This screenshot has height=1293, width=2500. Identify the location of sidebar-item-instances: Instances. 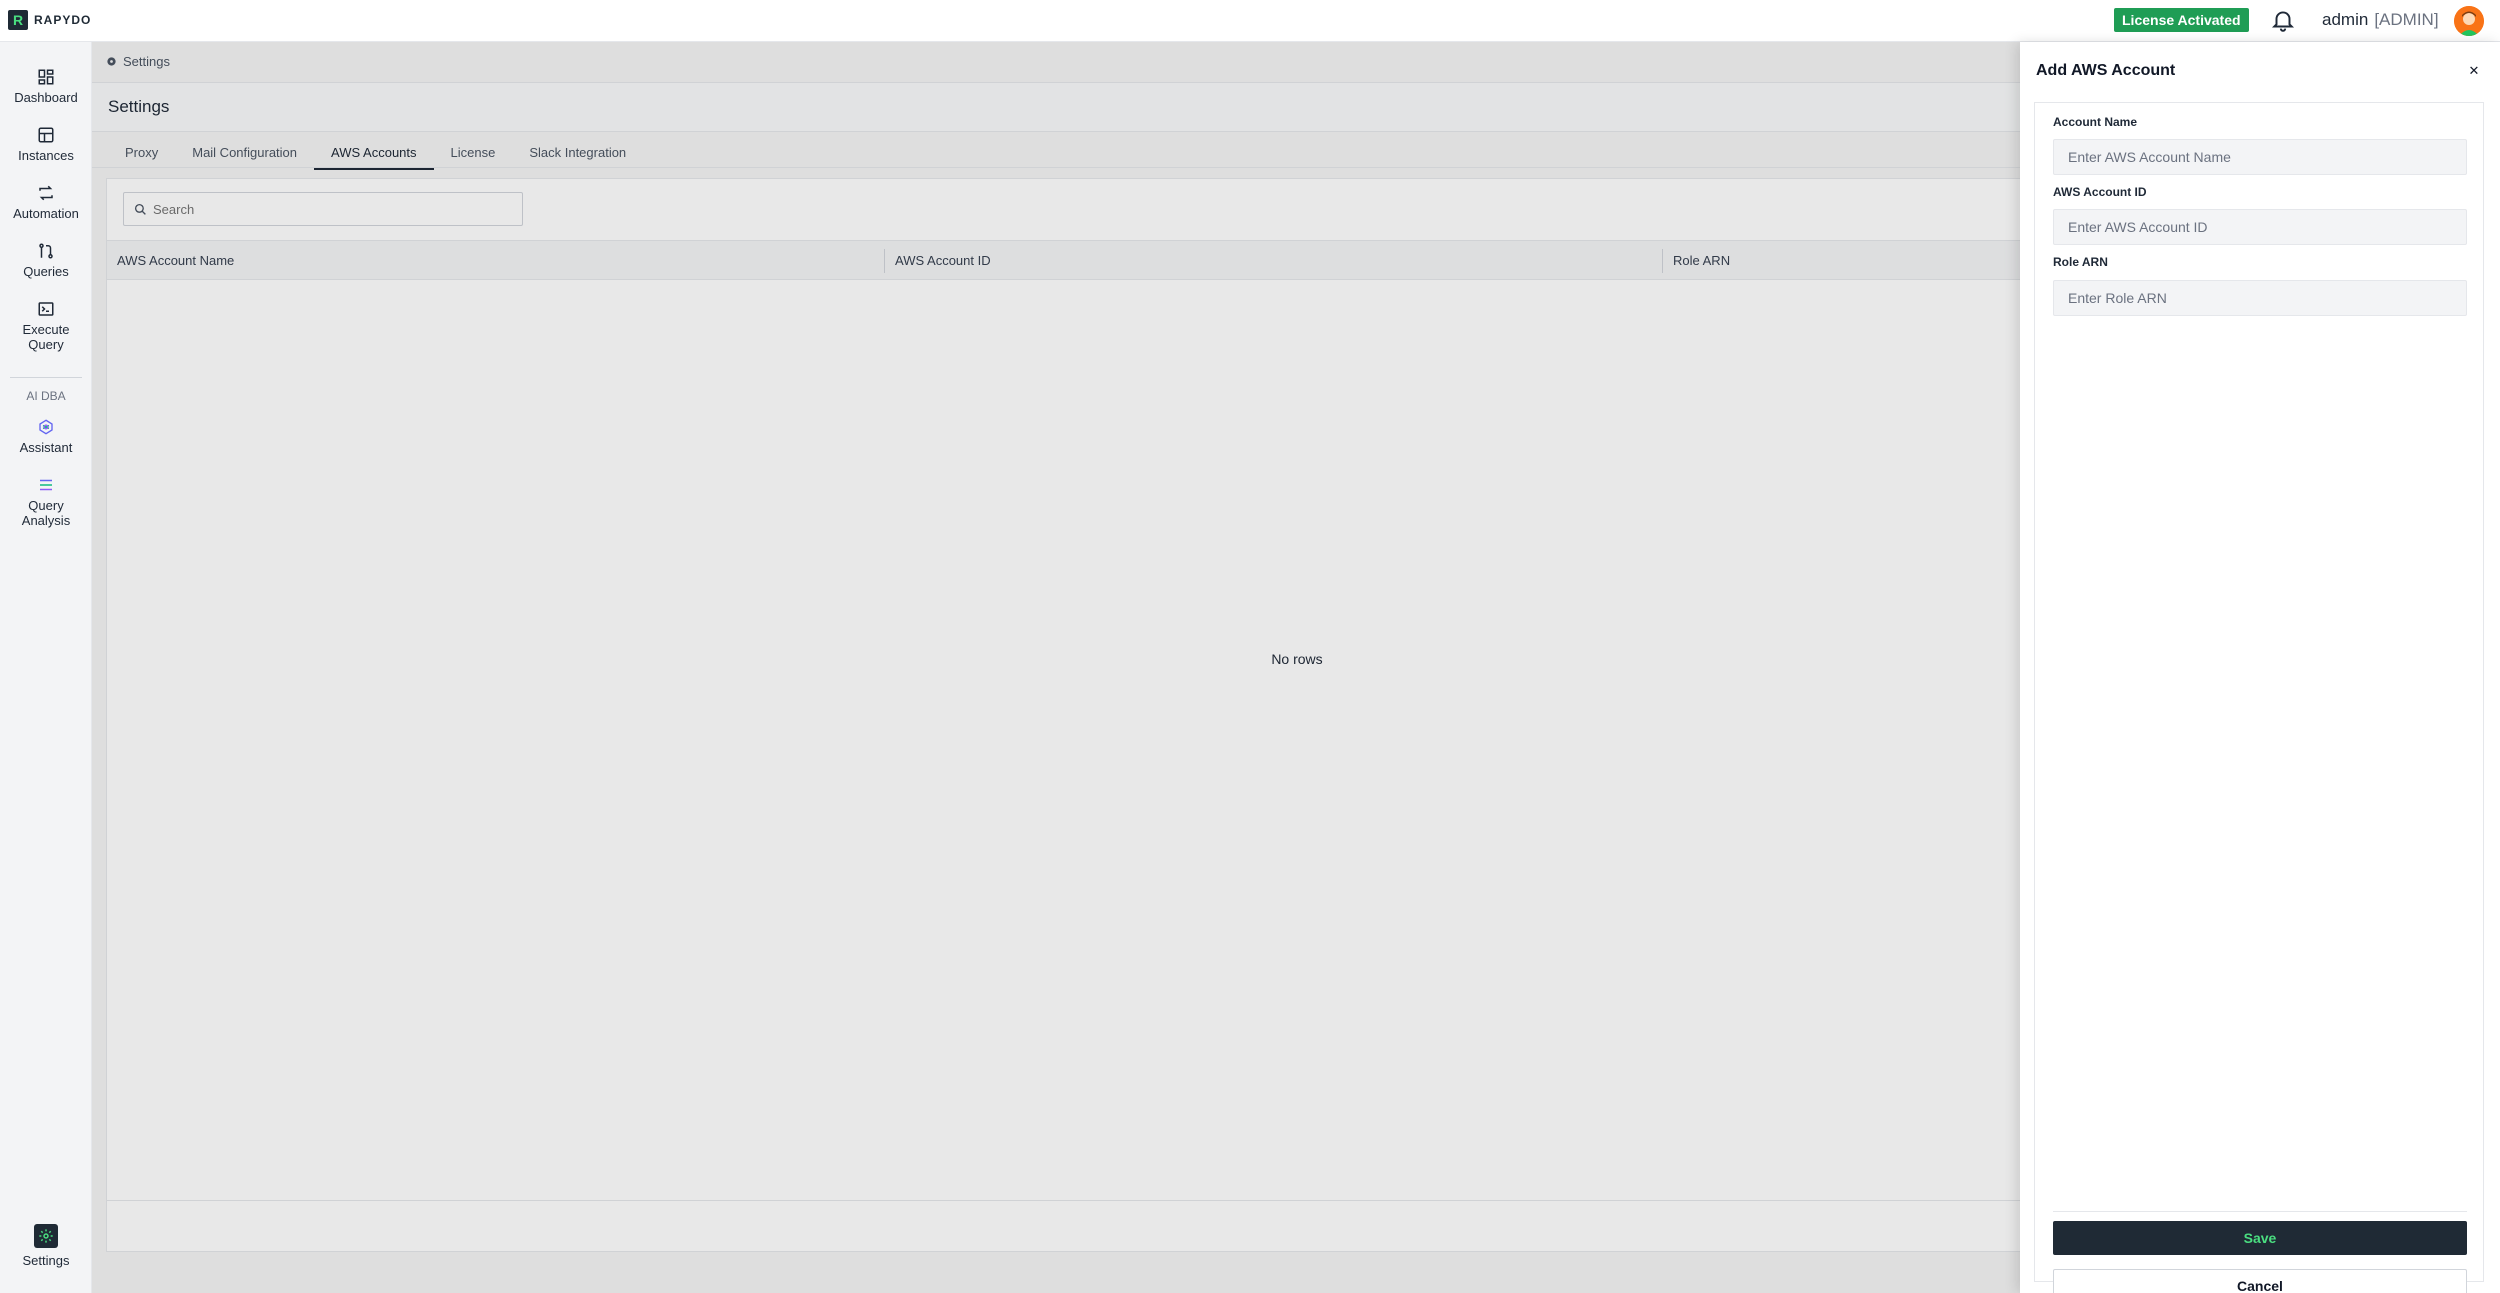
(46, 144).